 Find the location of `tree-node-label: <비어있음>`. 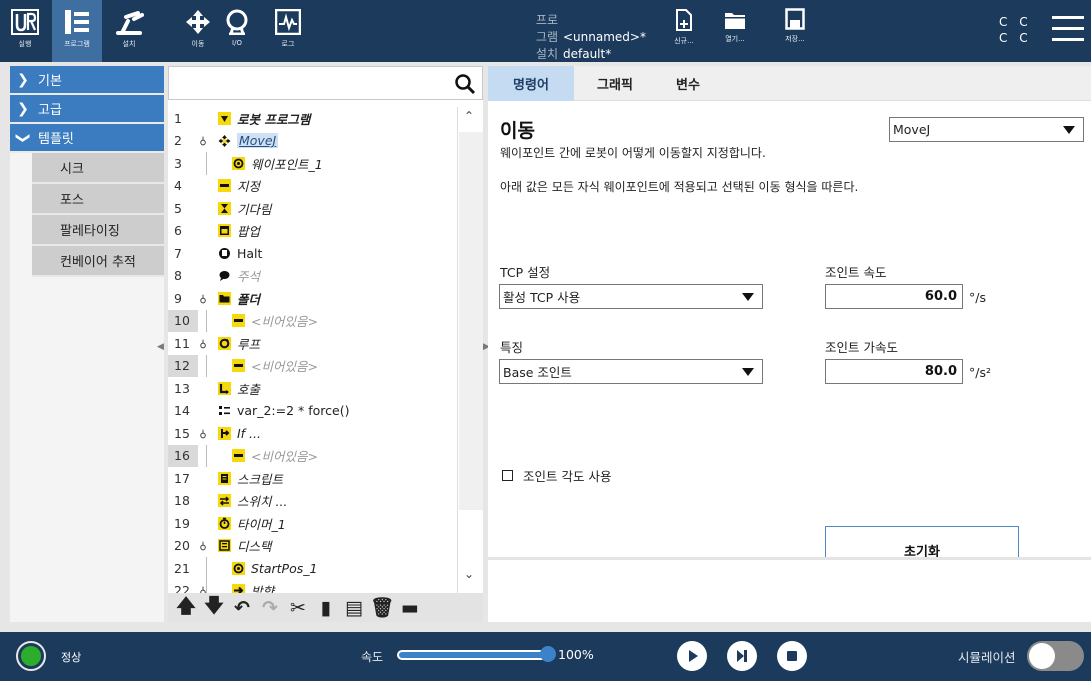

tree-node-label: <비어있음> is located at coordinates (284, 322).